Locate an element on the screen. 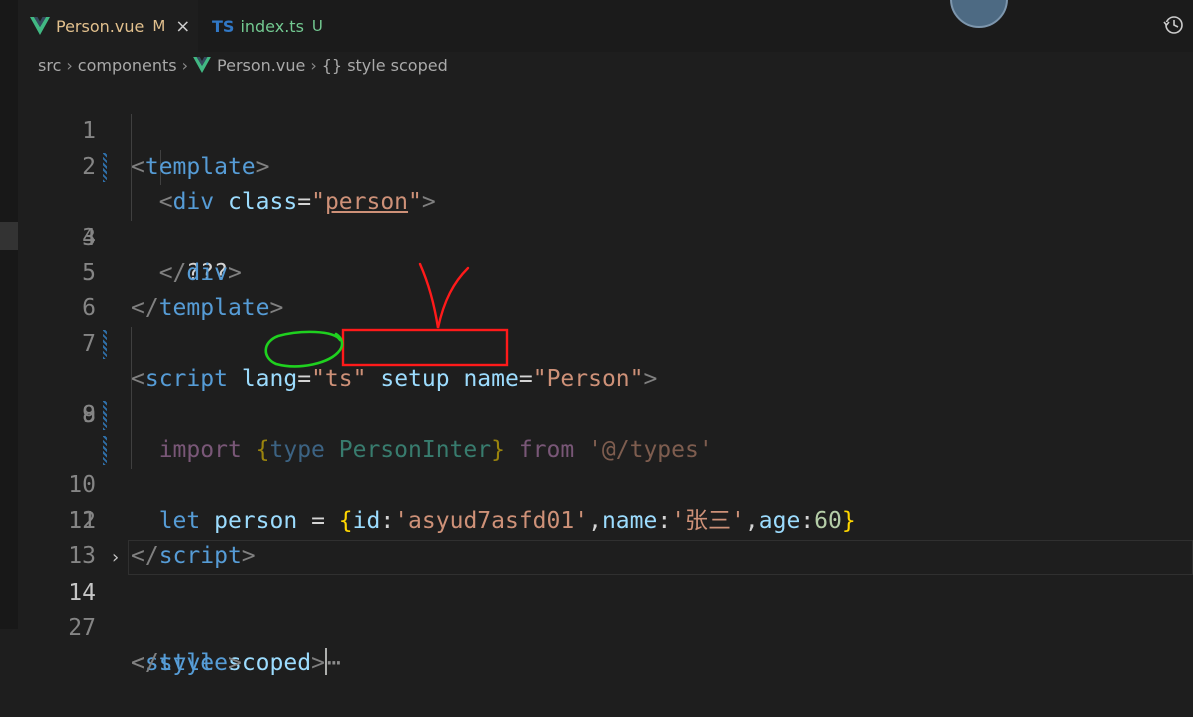 The height and width of the screenshot is (717, 1193). code-line: 5 </template> is located at coordinates (596, 271).